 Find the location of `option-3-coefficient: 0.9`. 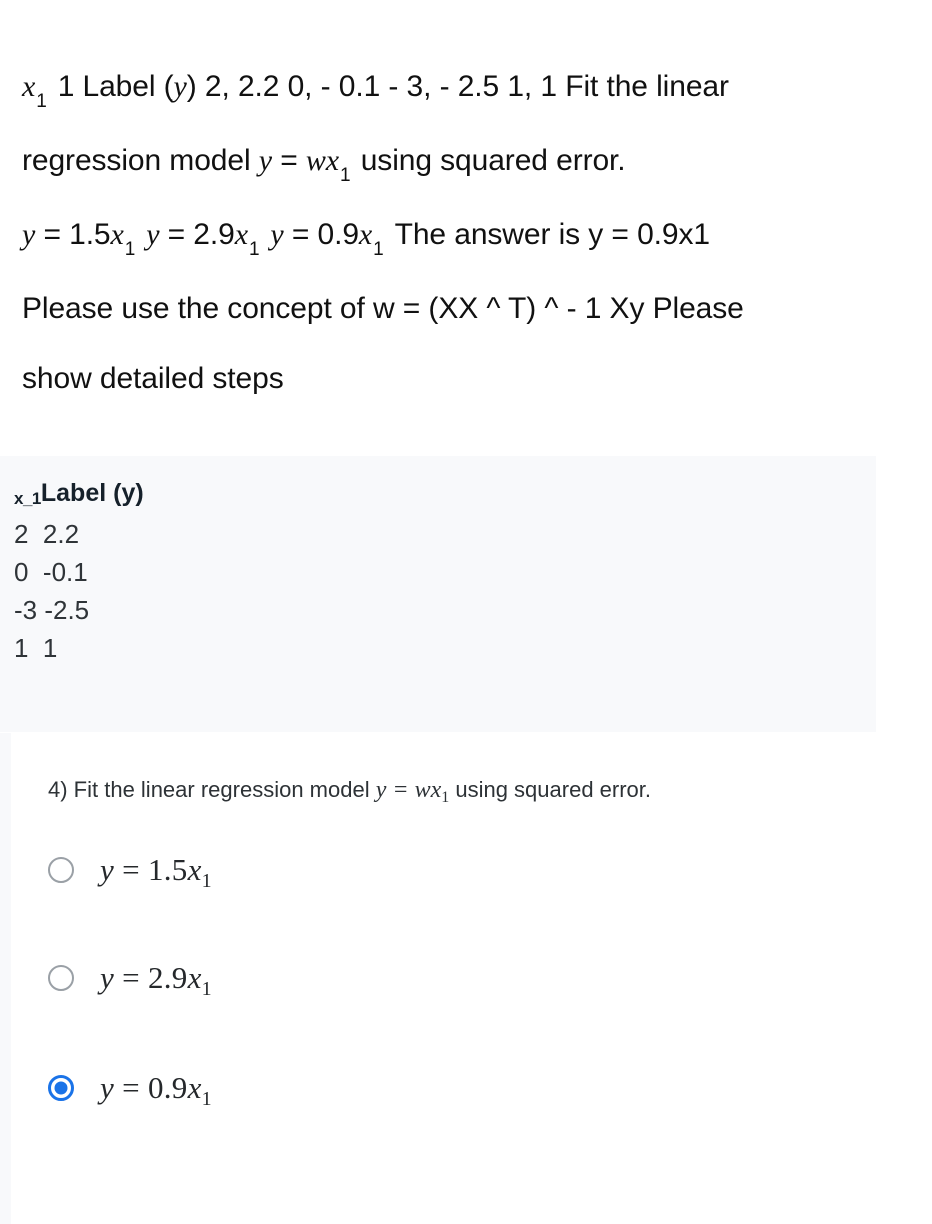

option-3-coefficient: 0.9 is located at coordinates (167, 1087).